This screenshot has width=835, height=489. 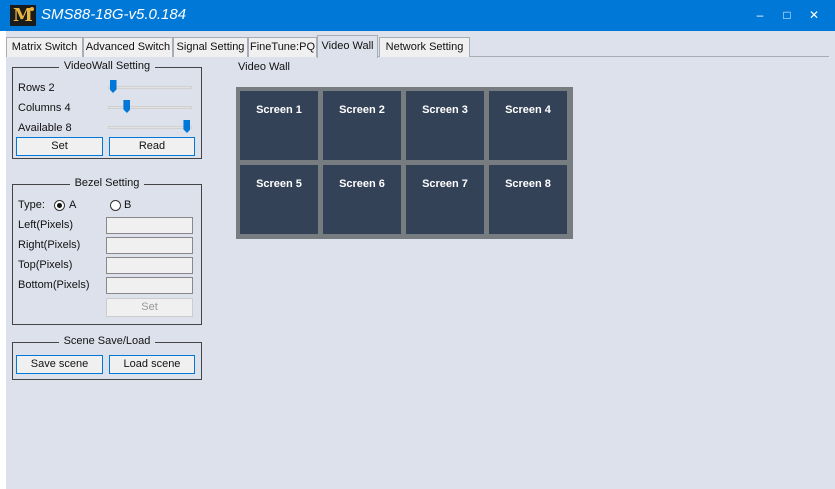 What do you see at coordinates (128, 47) in the screenshot?
I see `tab-advanced-switch: Advanced Switch` at bounding box center [128, 47].